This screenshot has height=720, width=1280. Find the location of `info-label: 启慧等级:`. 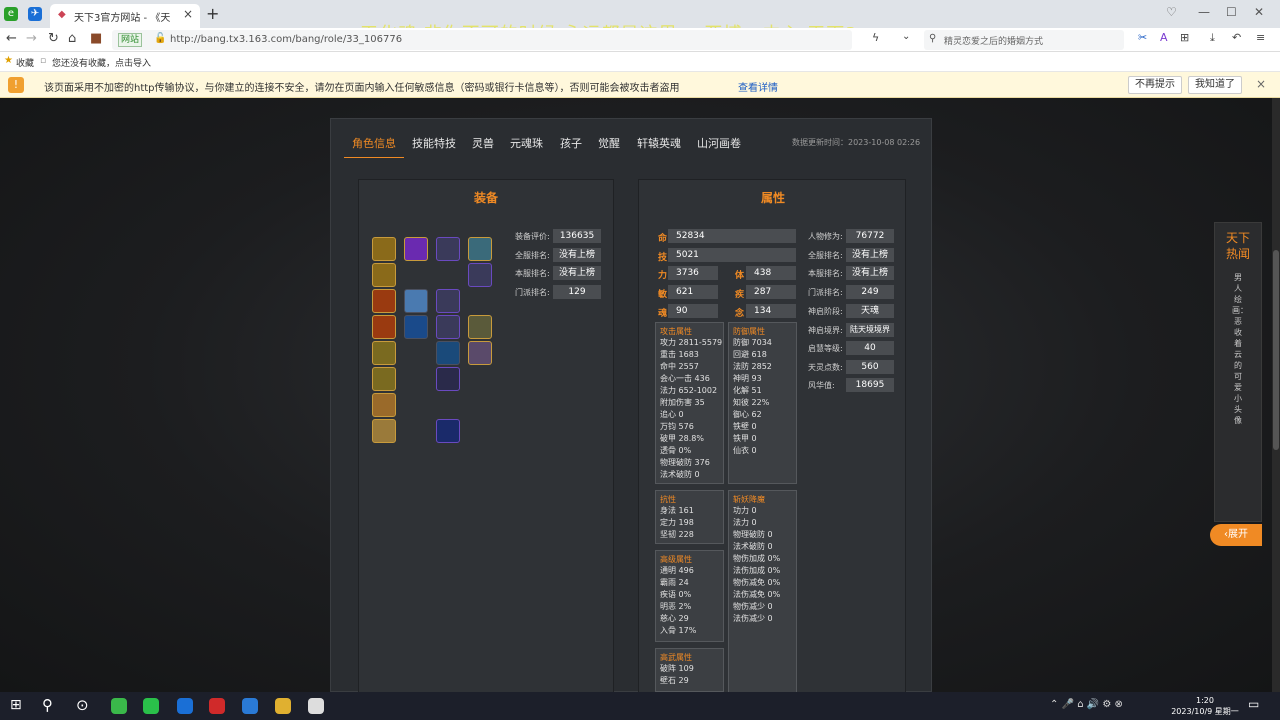

info-label: 启慧等级: is located at coordinates (825, 348).